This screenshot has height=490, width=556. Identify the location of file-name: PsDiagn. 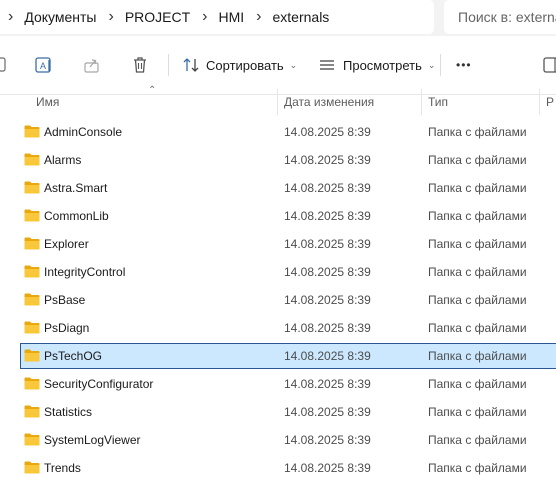
(66, 328).